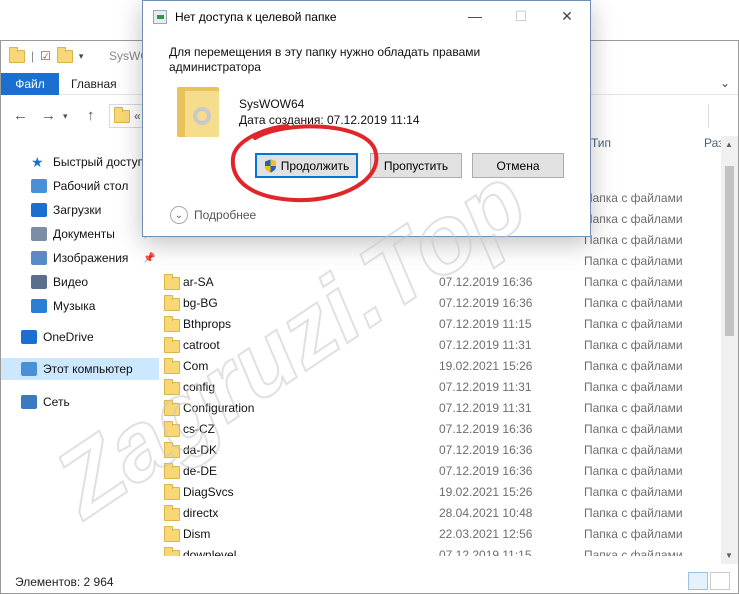 This screenshot has height=594, width=739. I want to click on file-date: 07.12.2019 11:31, so click(485, 408).